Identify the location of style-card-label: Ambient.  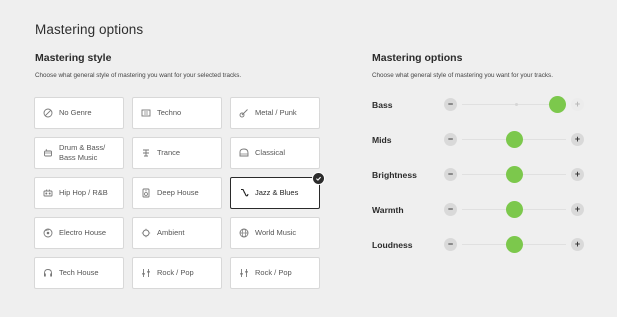
(171, 232).